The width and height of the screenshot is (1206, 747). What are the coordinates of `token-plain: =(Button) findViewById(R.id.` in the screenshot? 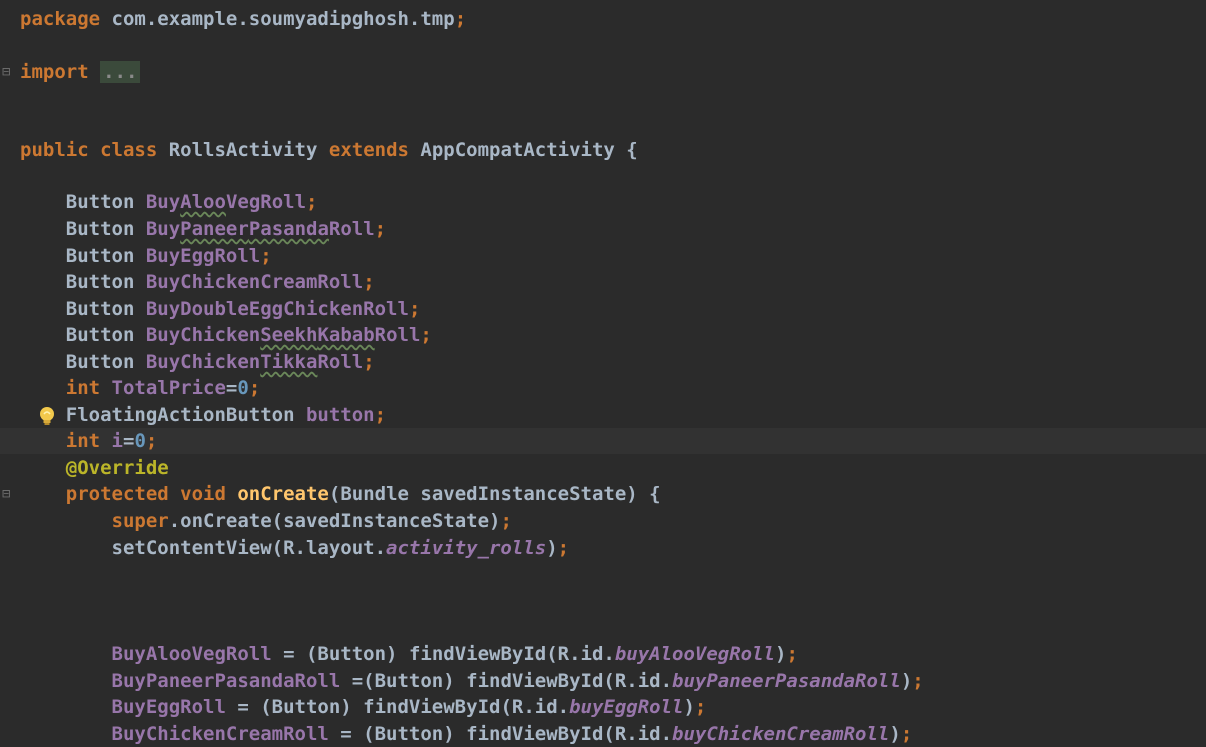 It's located at (506, 681).